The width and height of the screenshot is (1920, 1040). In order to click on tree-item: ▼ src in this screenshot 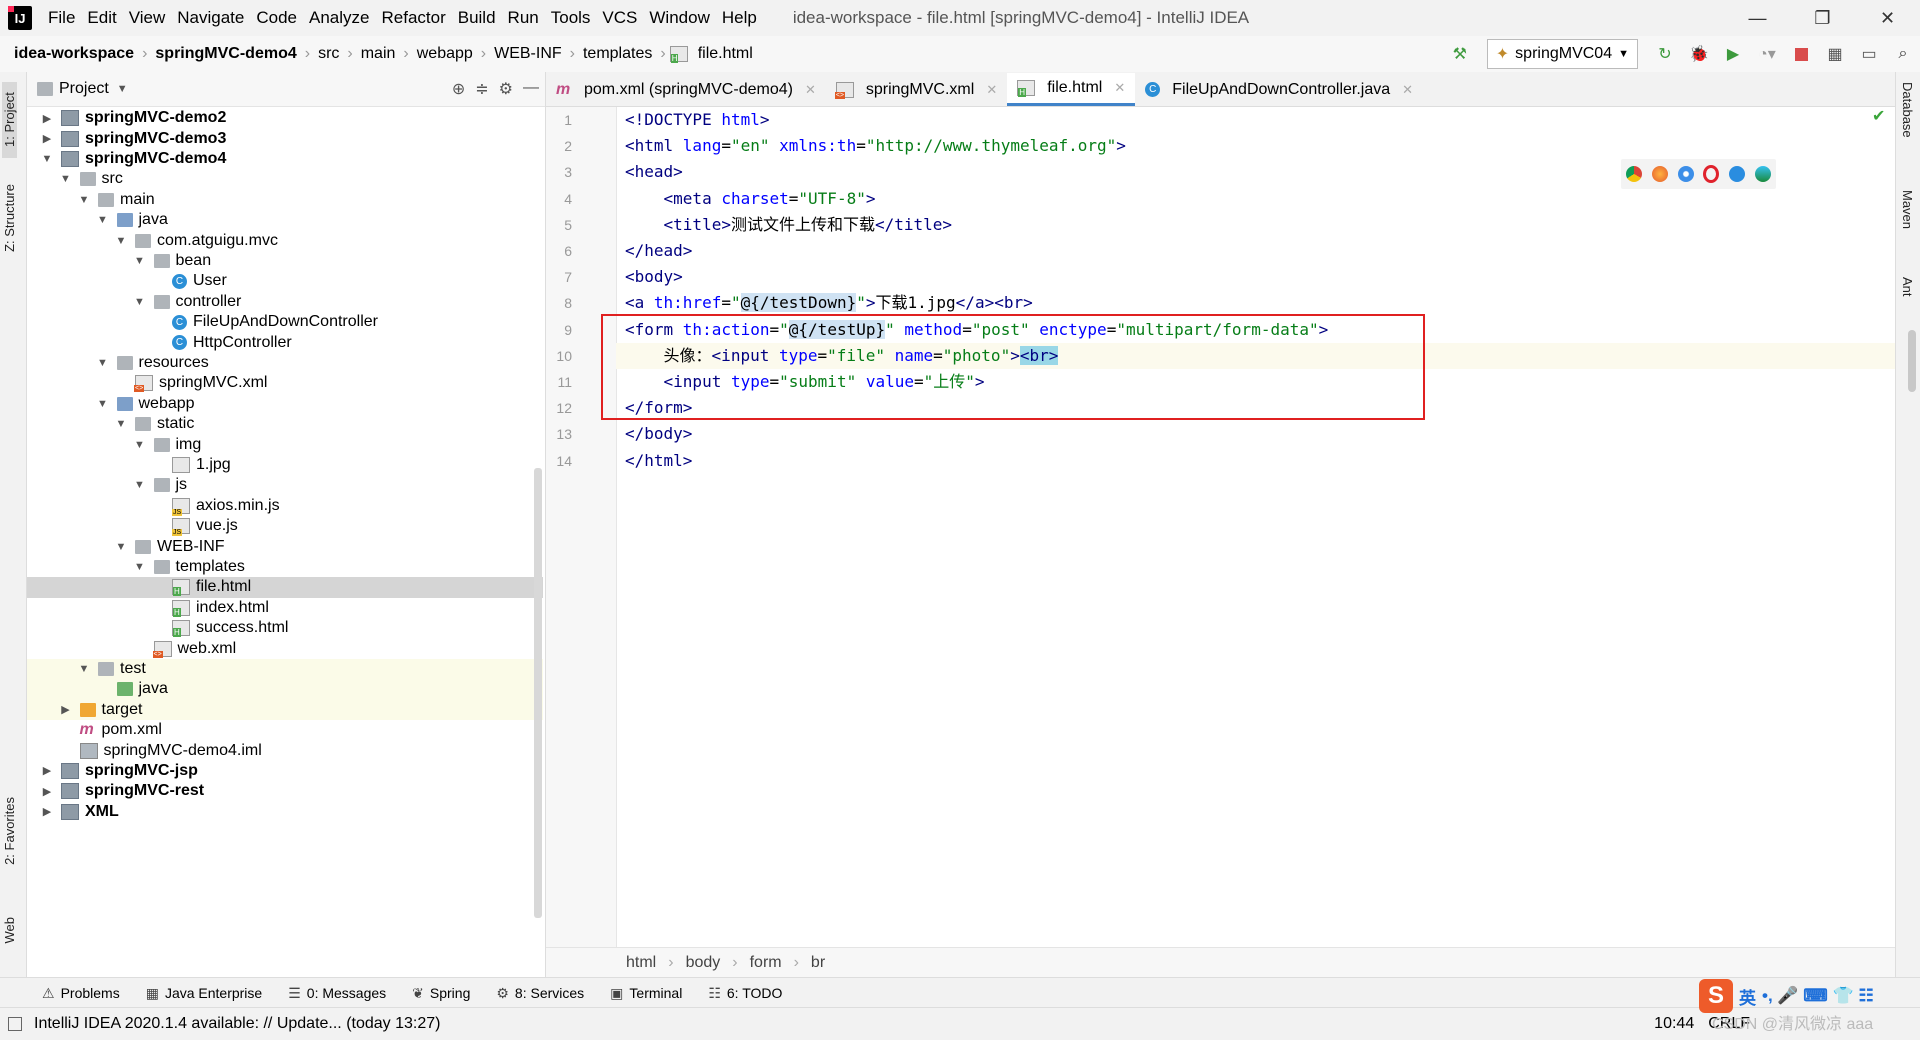, I will do `click(285, 179)`.